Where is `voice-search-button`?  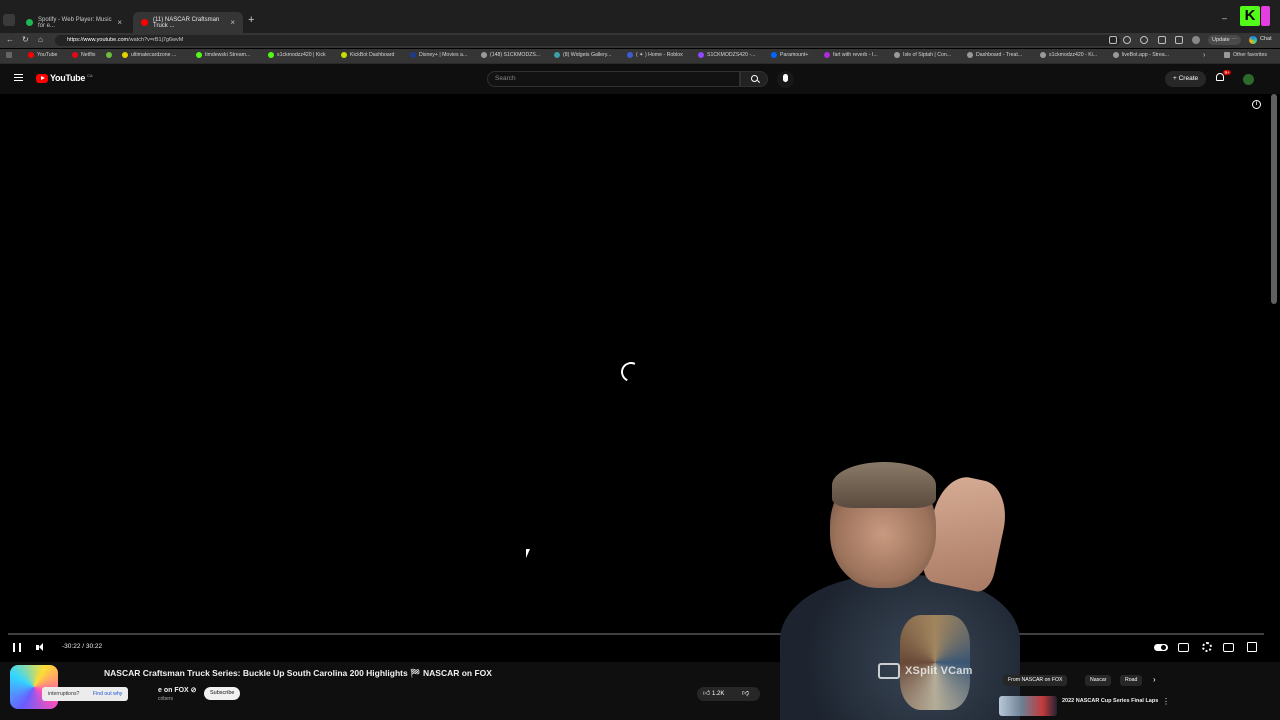 voice-search-button is located at coordinates (785, 79).